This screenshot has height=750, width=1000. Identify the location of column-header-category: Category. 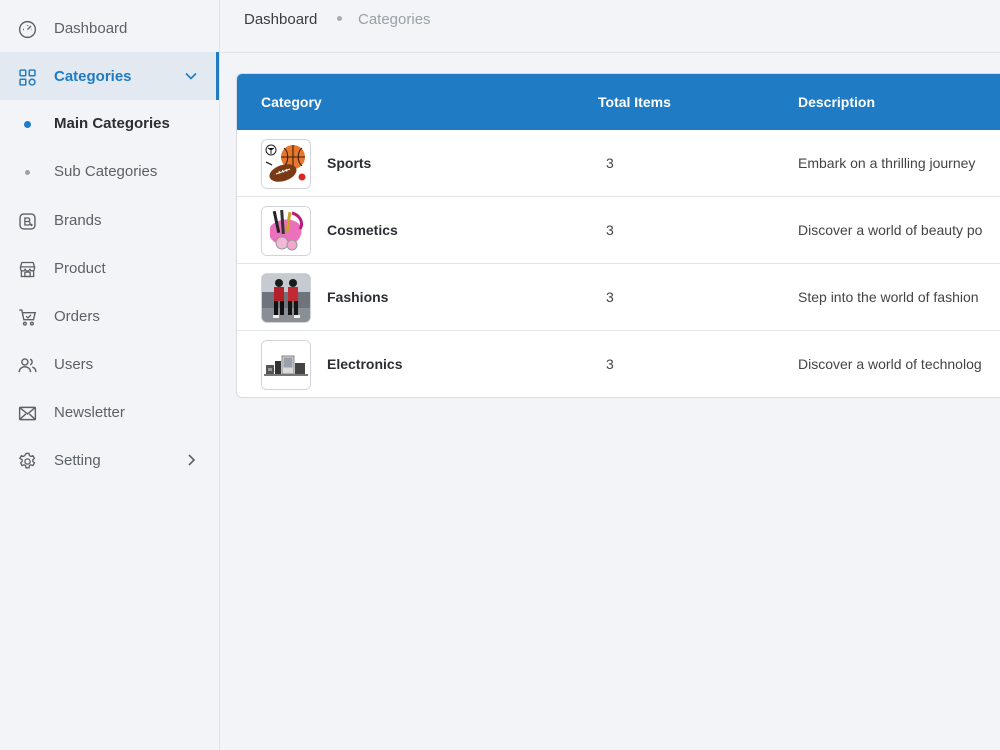
(291, 102).